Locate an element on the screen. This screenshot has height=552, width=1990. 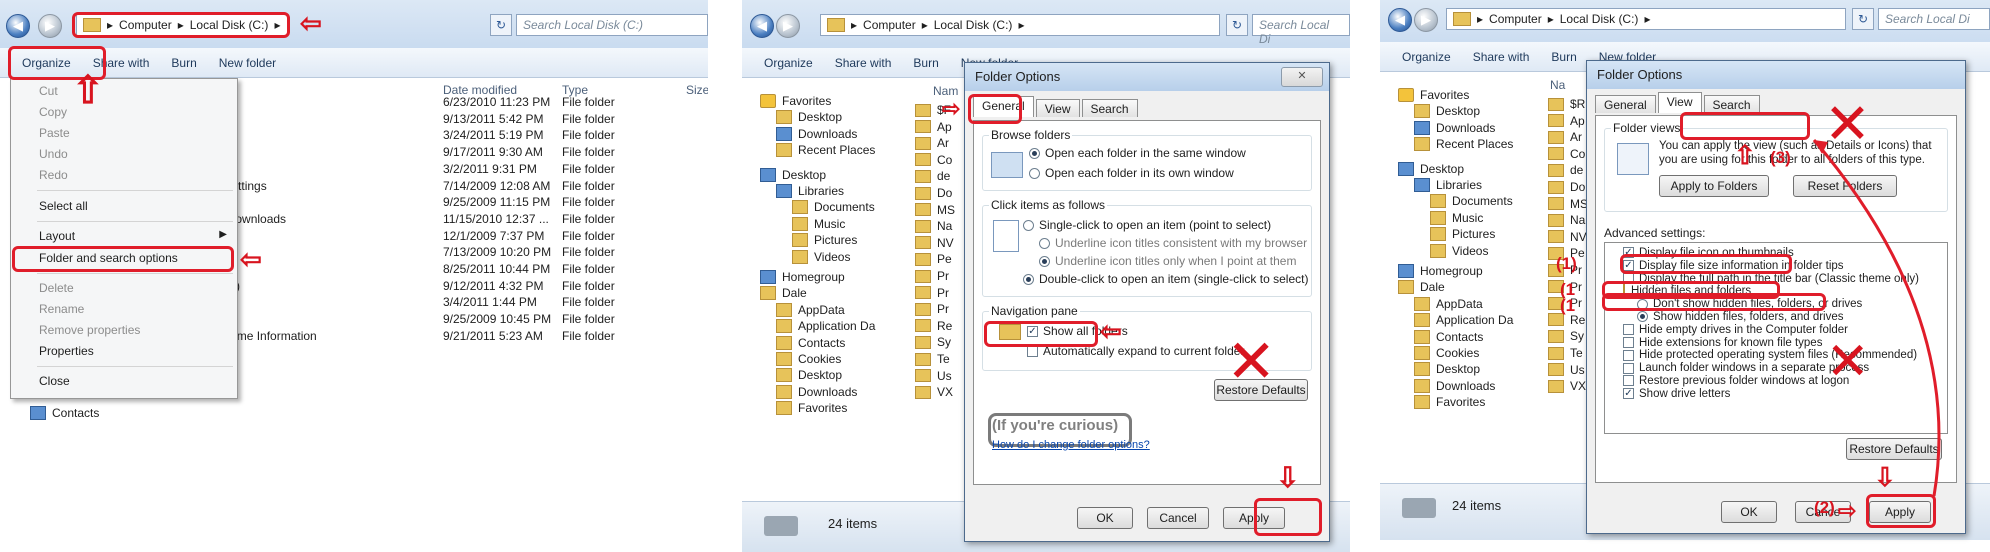
list-item: $R is located at coordinates (1566, 104).